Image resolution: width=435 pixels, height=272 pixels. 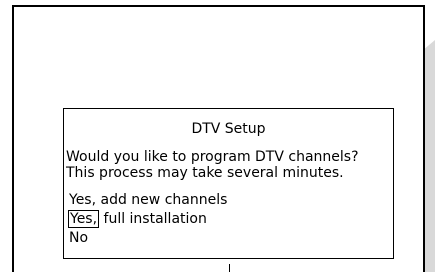 I want to click on message-line-1: Would you like to program DTV channels?, so click(x=212, y=157).